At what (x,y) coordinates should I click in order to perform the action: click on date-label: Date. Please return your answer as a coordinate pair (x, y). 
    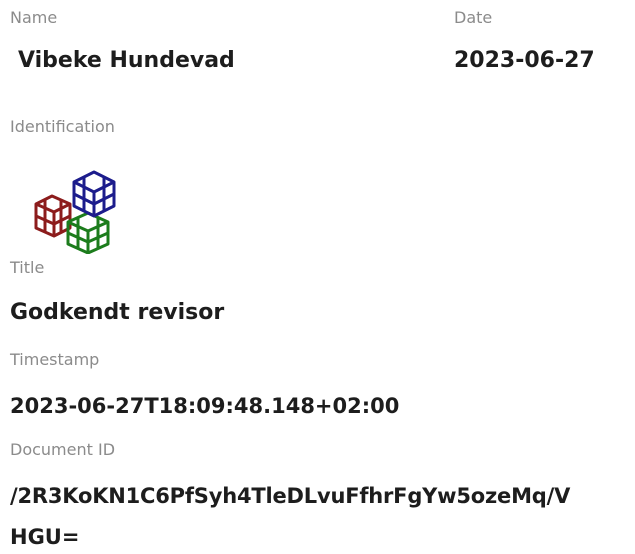
    Looking at the image, I should click on (473, 17).